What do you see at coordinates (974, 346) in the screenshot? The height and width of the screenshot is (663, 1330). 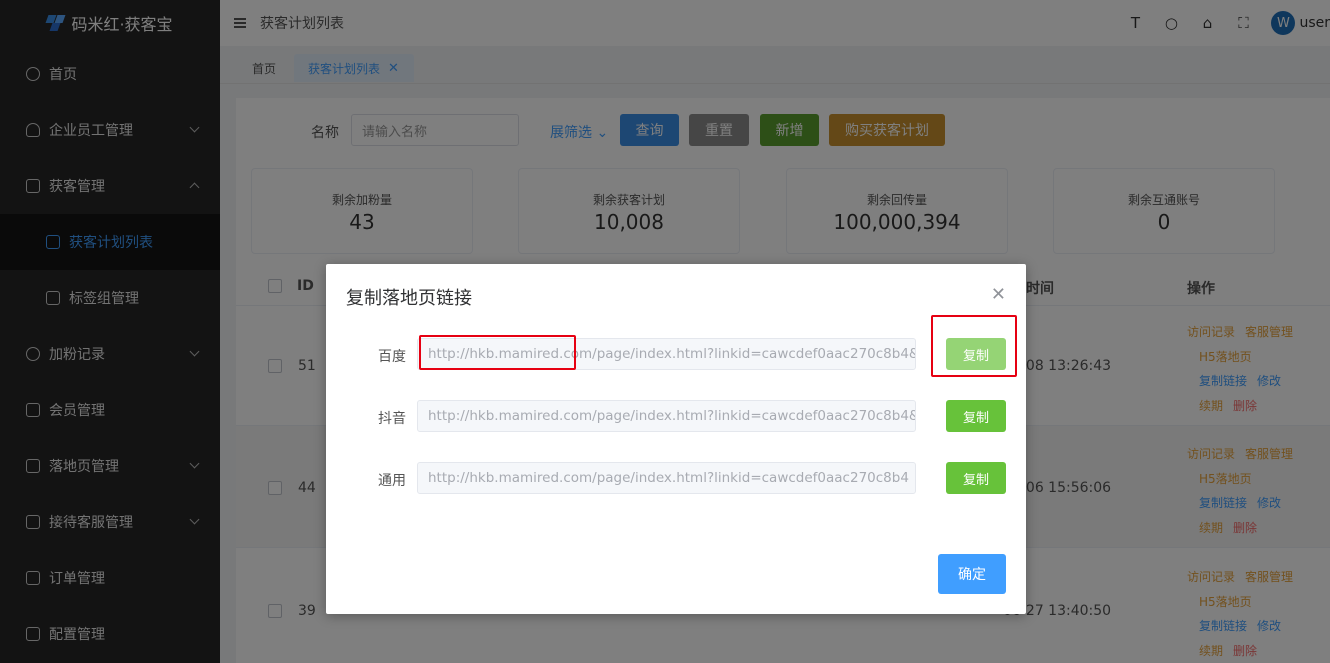 I see `highlight-box-copy` at bounding box center [974, 346].